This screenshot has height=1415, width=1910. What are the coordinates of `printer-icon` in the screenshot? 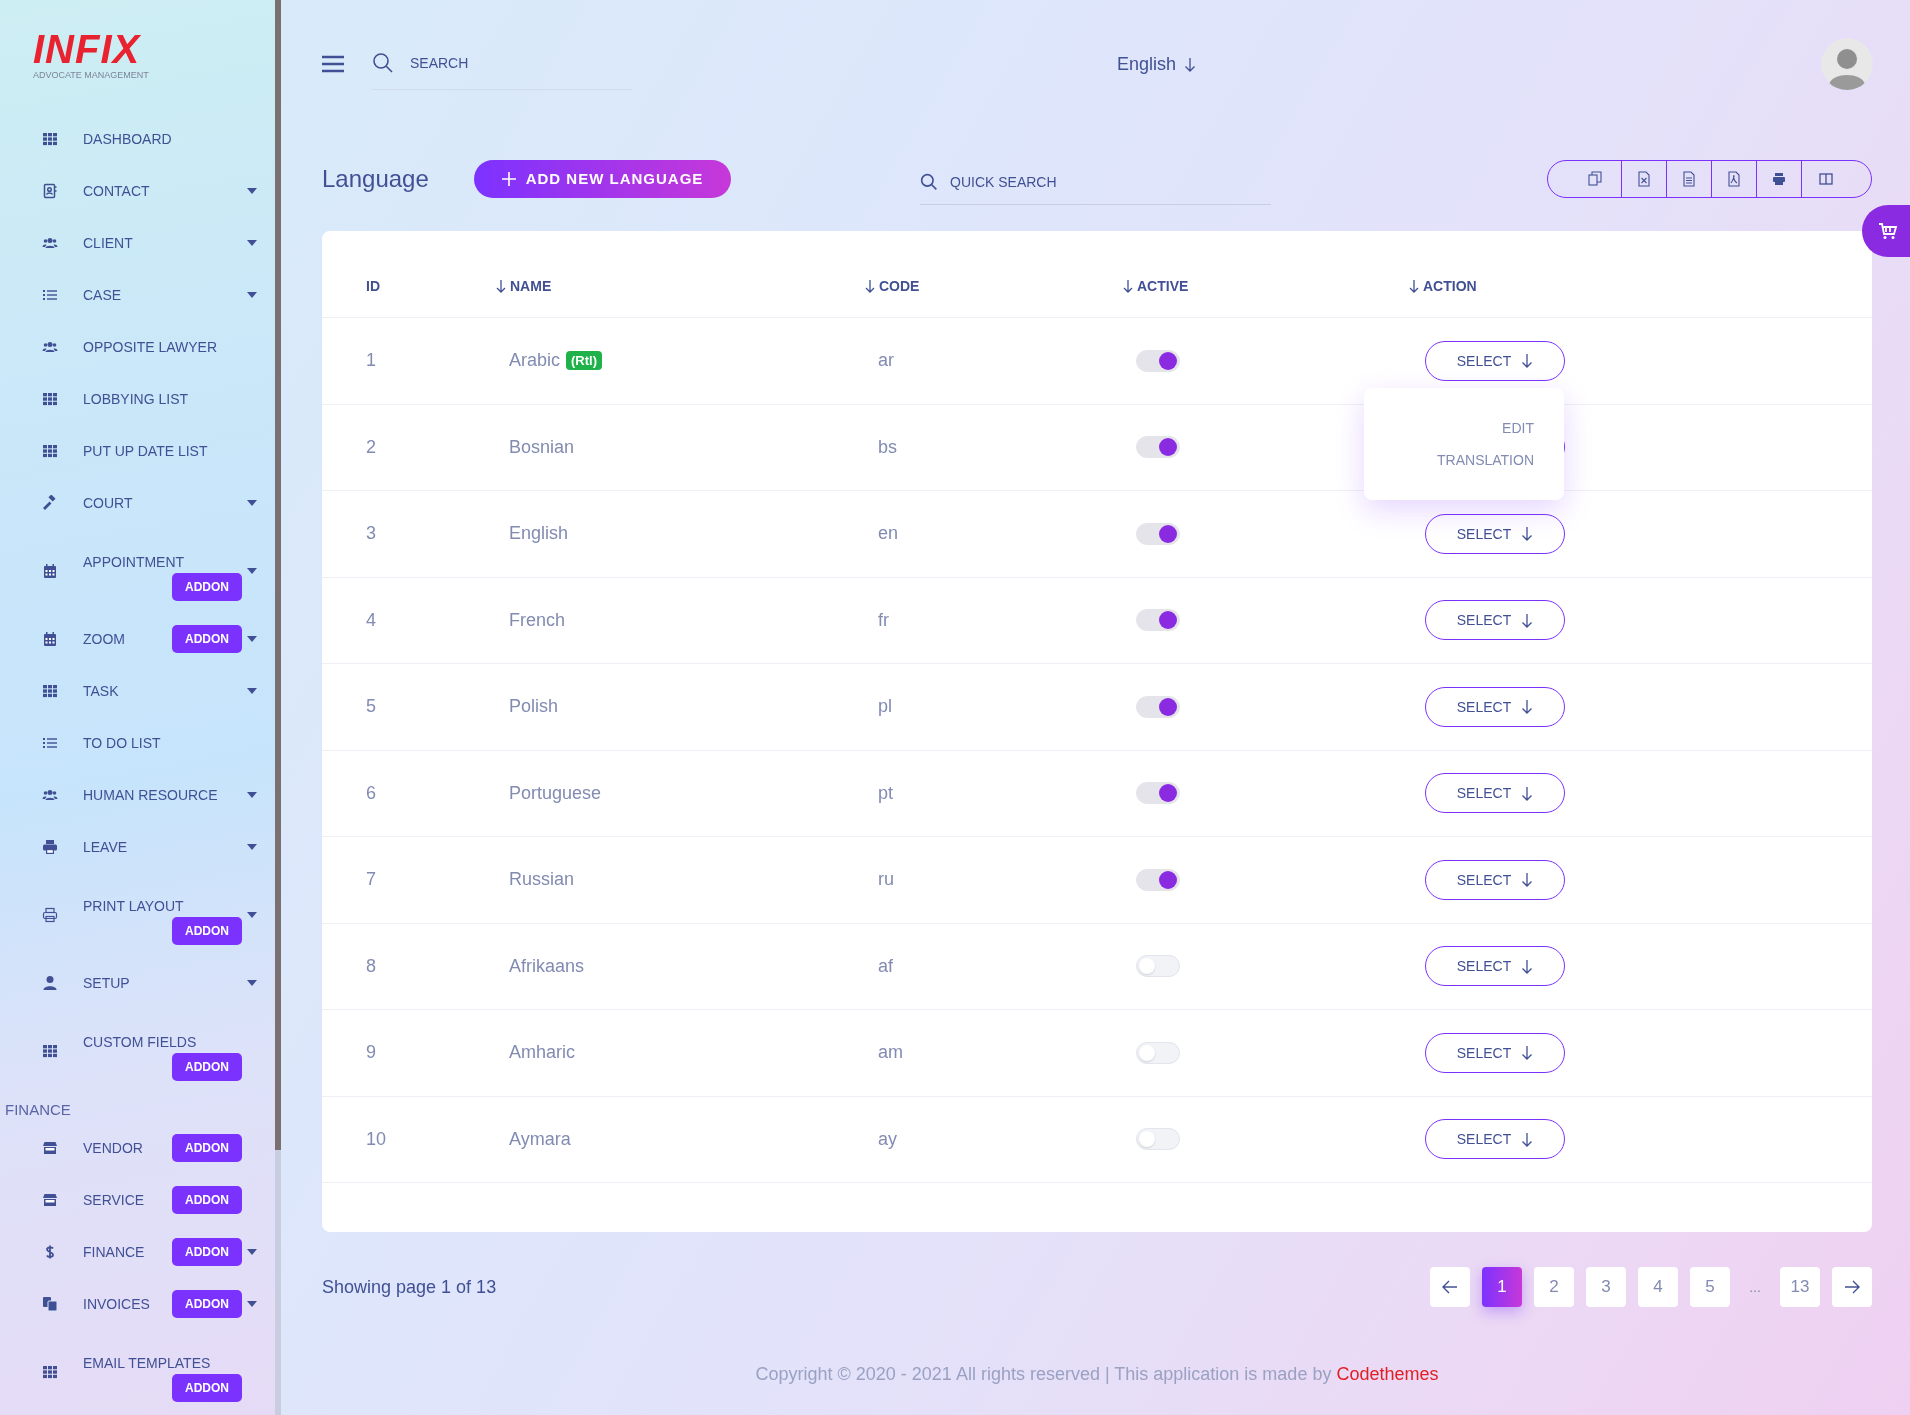 It's located at (50, 847).